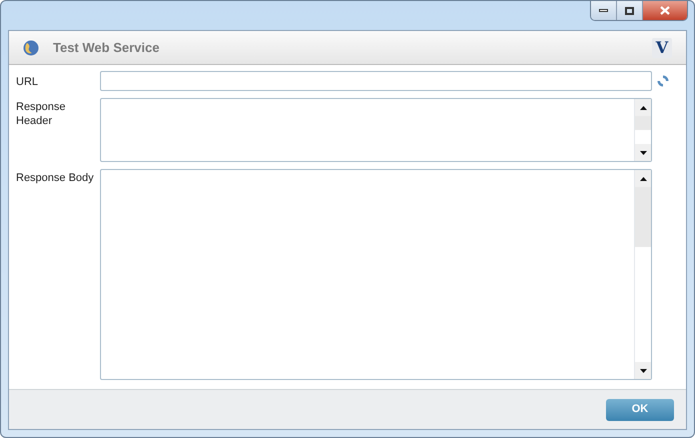 The image size is (695, 438). I want to click on minimize-button, so click(604, 10).